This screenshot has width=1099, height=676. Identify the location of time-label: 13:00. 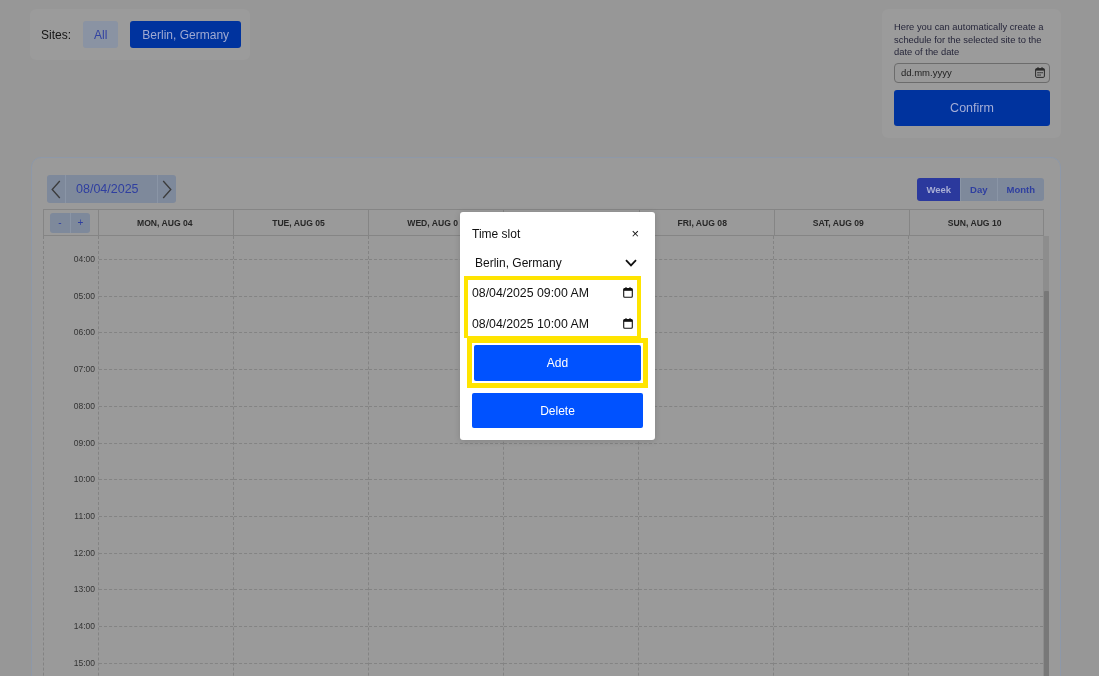
(84, 590).